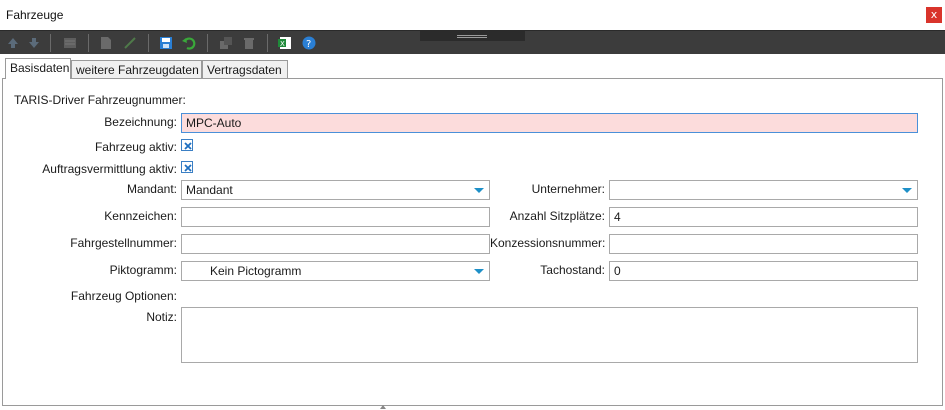 This screenshot has height=410, width=945. I want to click on piktogramm-select: Kein Pictogramm, so click(335, 271).